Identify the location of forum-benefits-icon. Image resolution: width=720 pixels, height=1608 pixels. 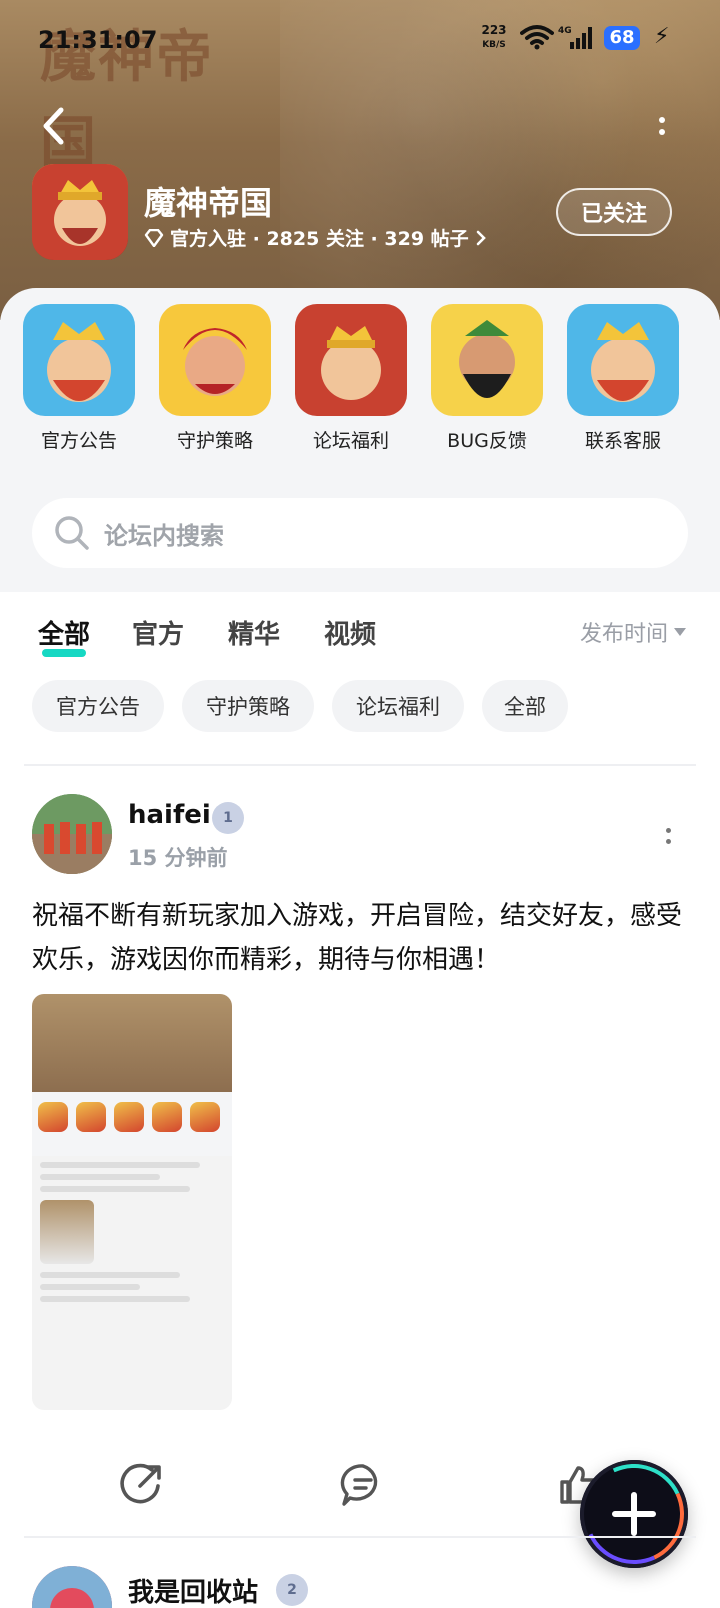
(351, 360).